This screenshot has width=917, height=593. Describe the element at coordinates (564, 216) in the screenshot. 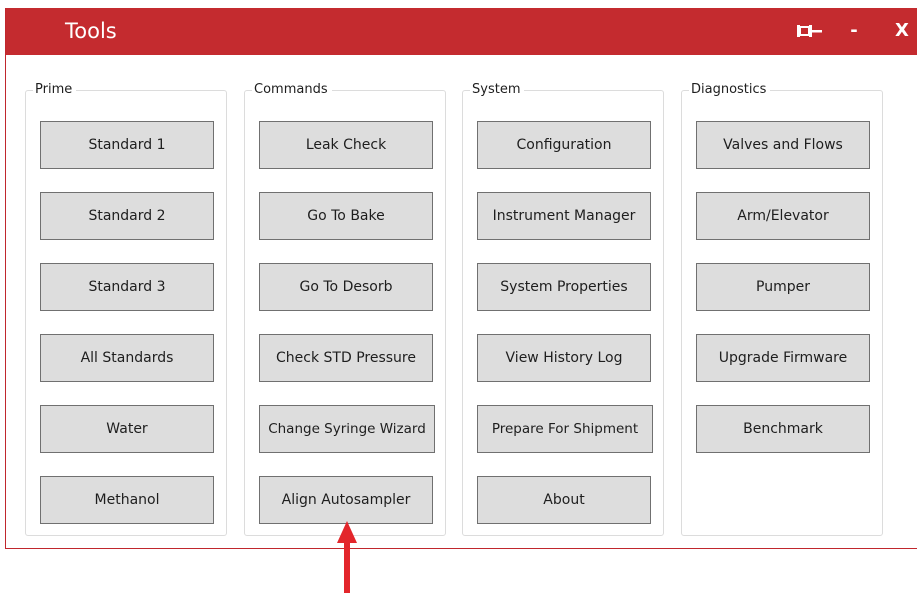

I see `instrument-manager-button: Instrument Manager` at that location.